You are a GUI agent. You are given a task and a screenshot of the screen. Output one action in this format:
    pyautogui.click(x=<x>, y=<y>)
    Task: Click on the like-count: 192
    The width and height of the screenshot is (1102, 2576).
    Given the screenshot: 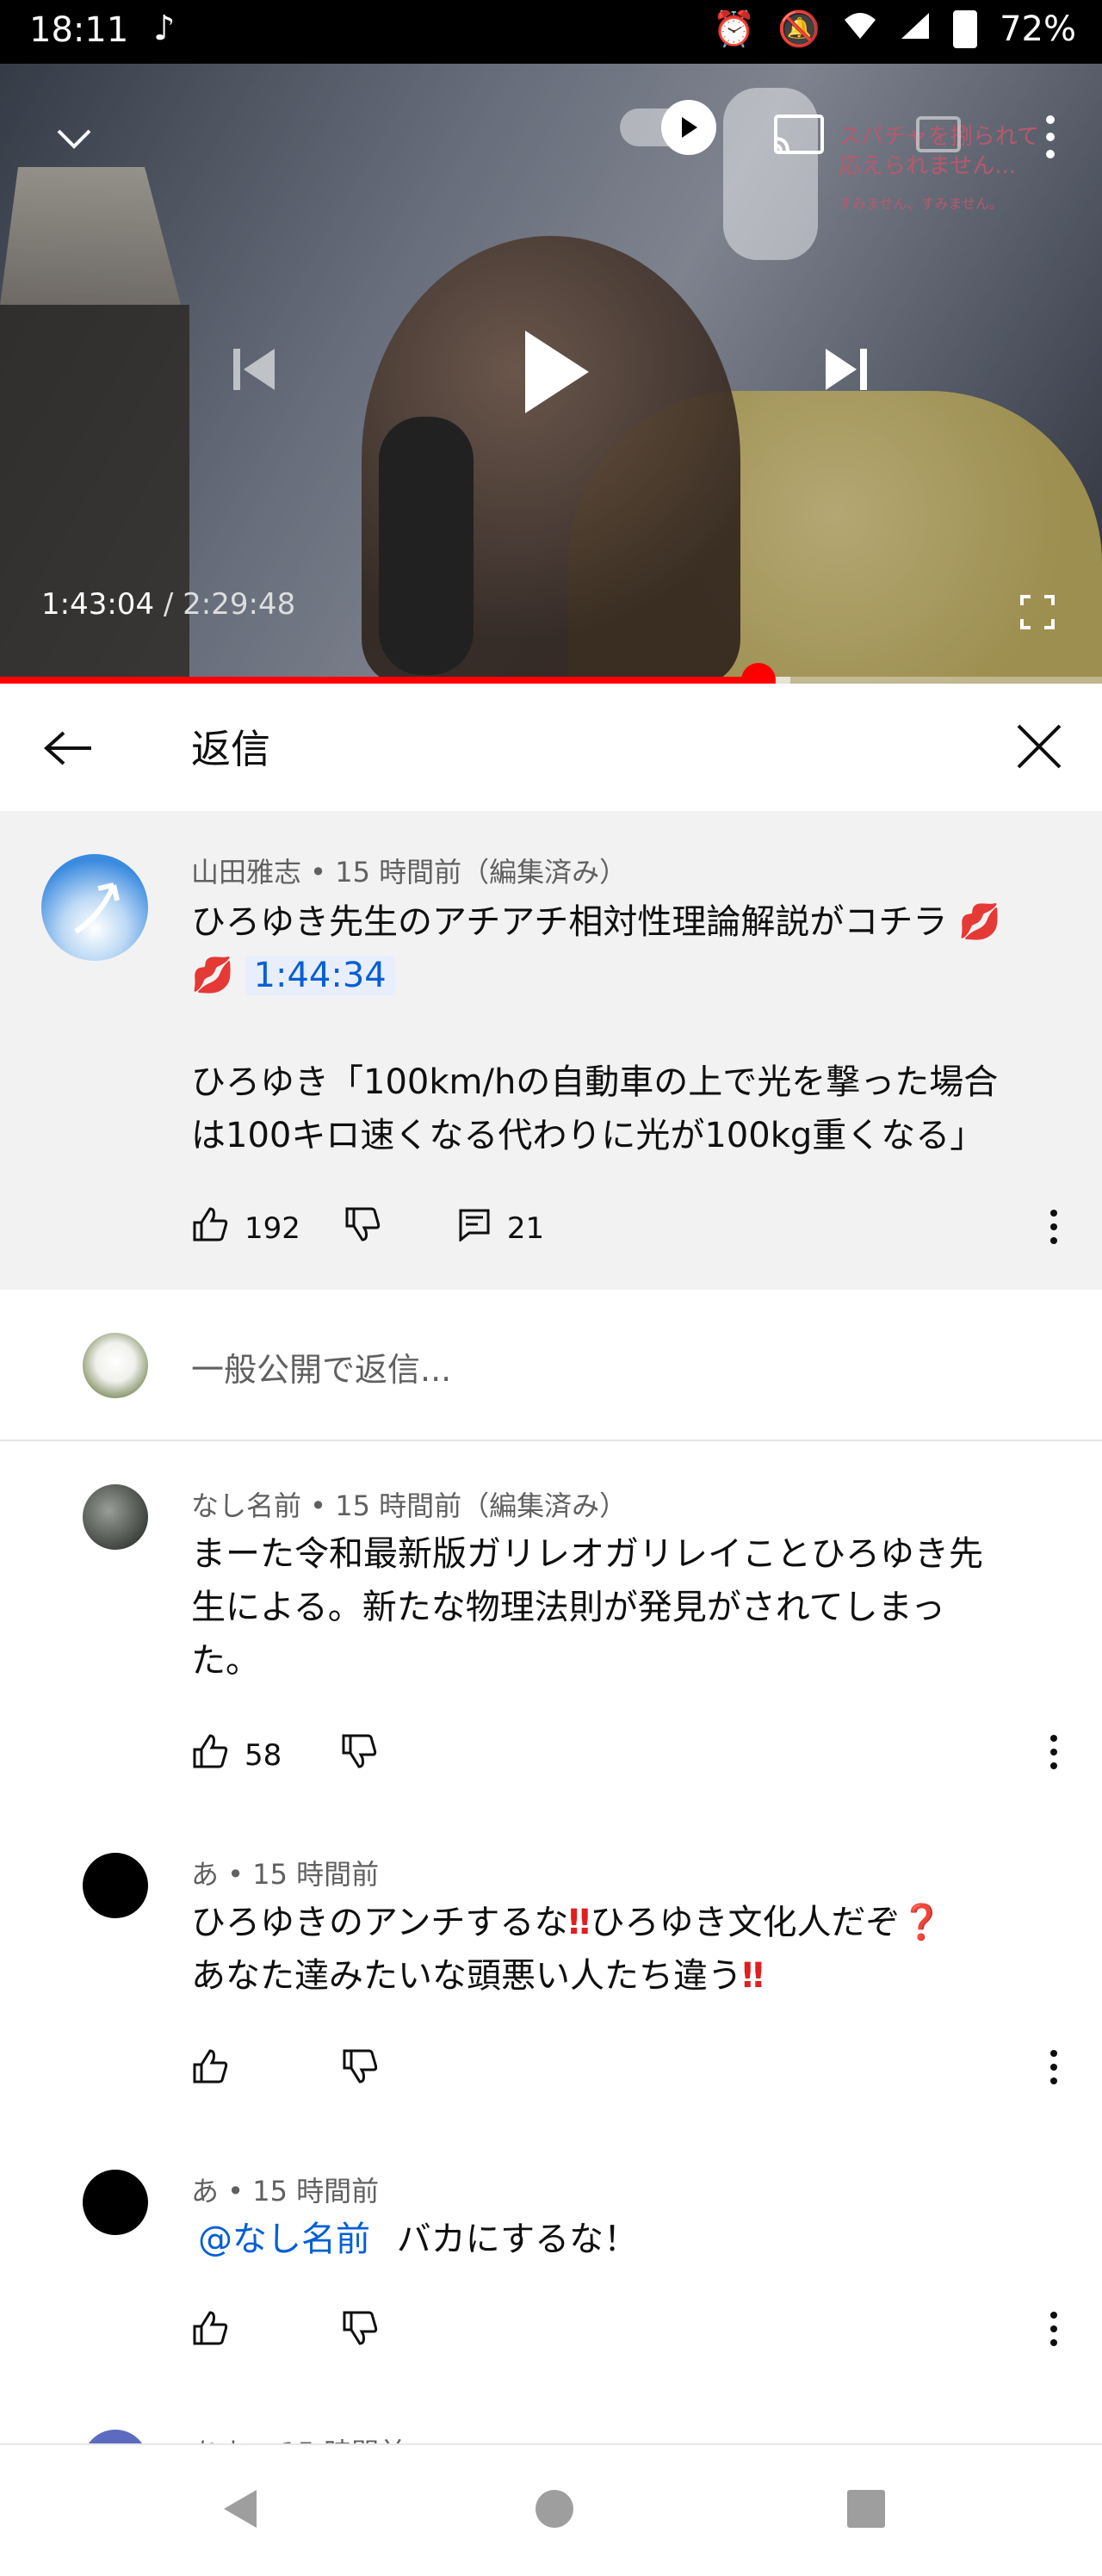 What is the action you would take?
    pyautogui.click(x=272, y=1229)
    